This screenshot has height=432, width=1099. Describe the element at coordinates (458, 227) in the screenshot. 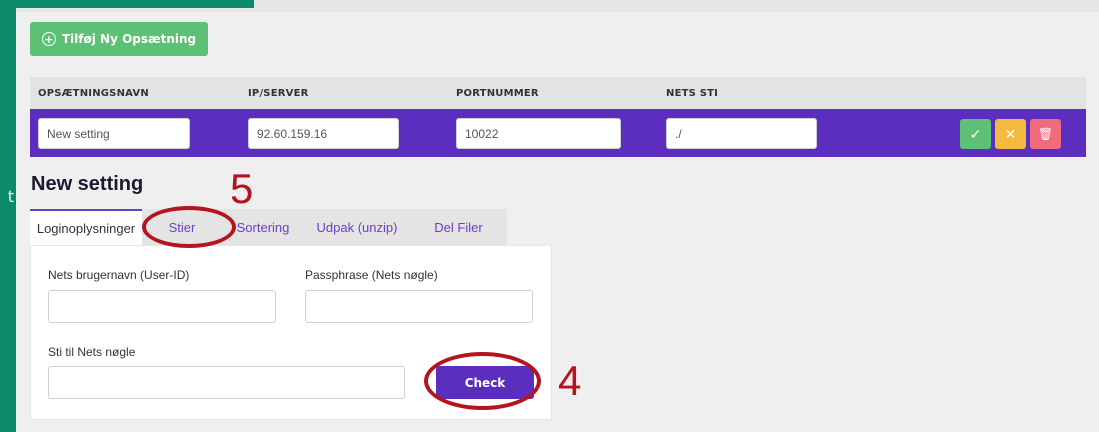

I see `tab-share-files: Del Filer` at that location.